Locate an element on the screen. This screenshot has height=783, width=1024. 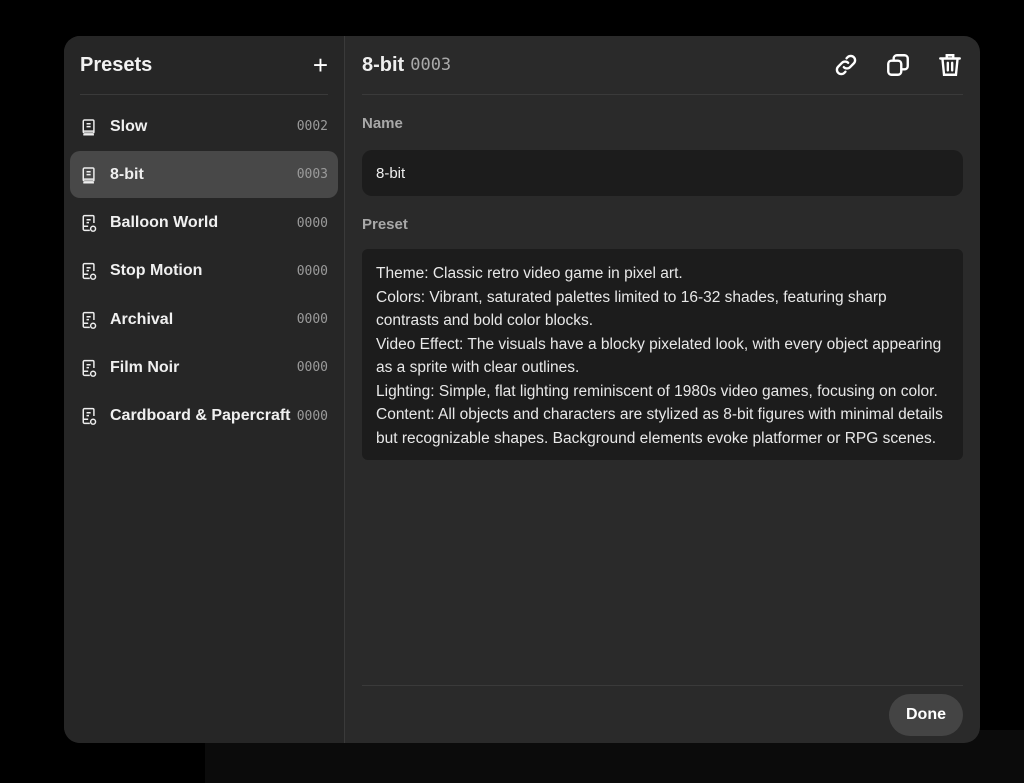
name-label: Name is located at coordinates (382, 123).